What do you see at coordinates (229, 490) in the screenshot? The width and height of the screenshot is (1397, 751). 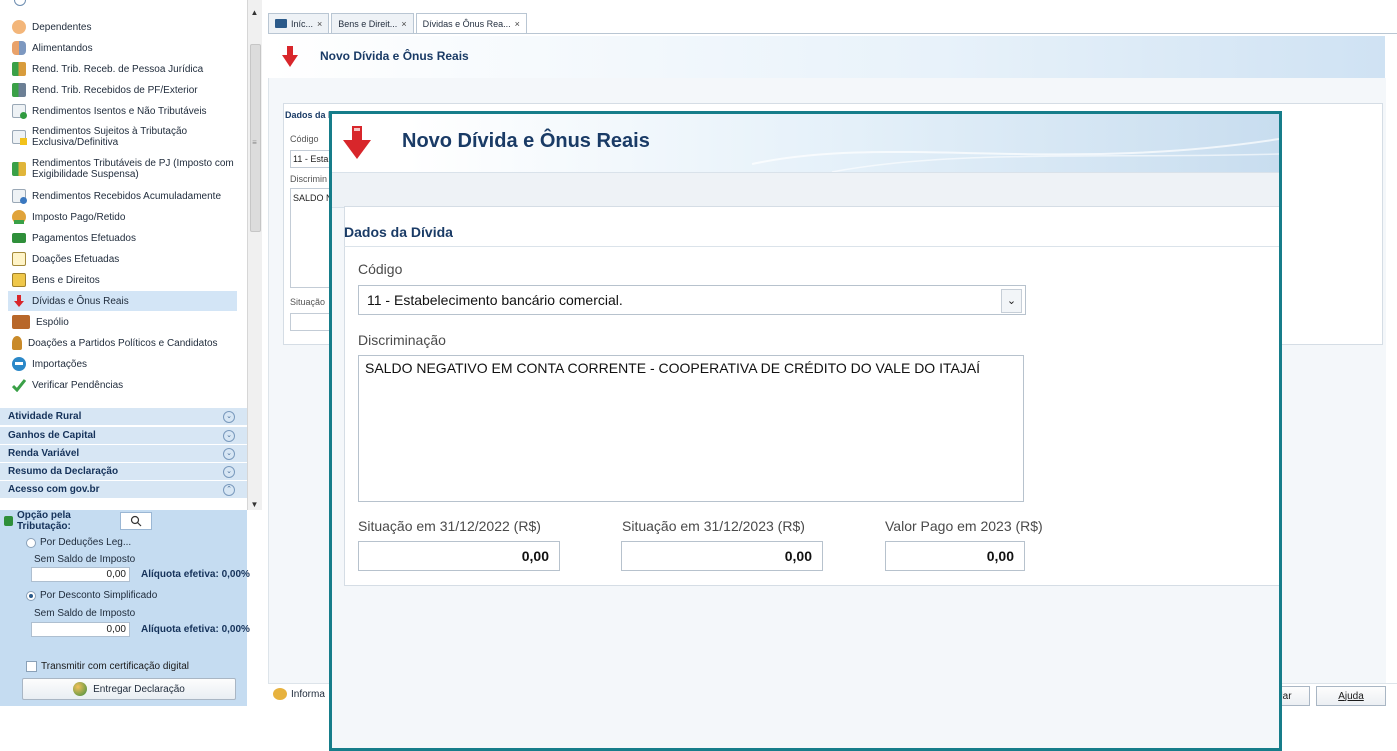 I see `chevron-up-icon: ⌃` at bounding box center [229, 490].